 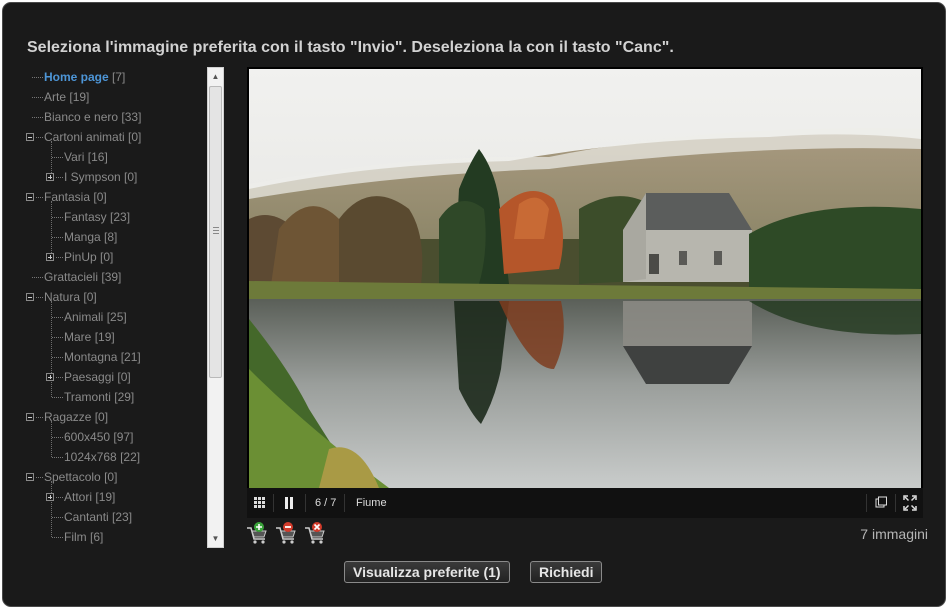 I want to click on tree-item-fantasy: Fantasy [23], so click(x=91, y=217).